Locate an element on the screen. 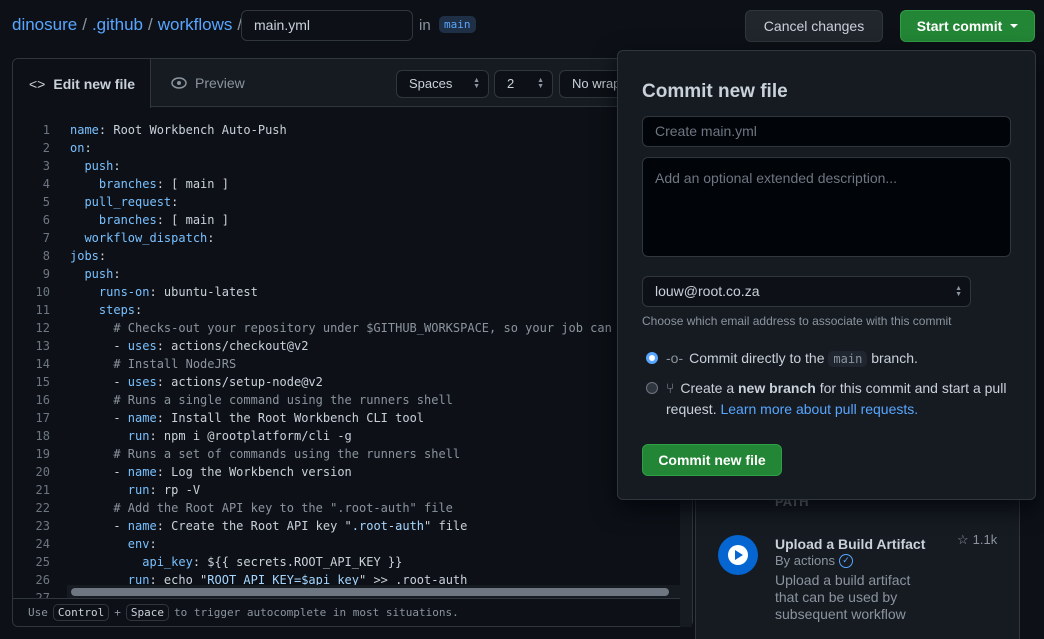  line-number: 23 is located at coordinates (42, 526).